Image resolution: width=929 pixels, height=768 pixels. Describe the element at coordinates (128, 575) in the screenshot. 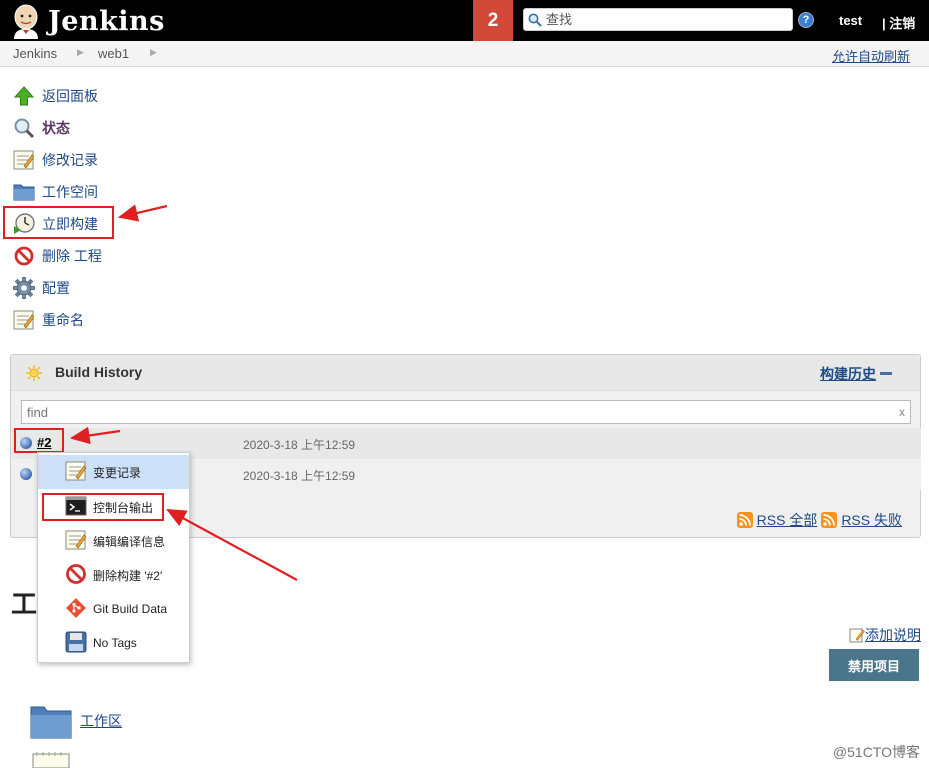

I see `menu-item-label: 删除构建 '#2'` at that location.